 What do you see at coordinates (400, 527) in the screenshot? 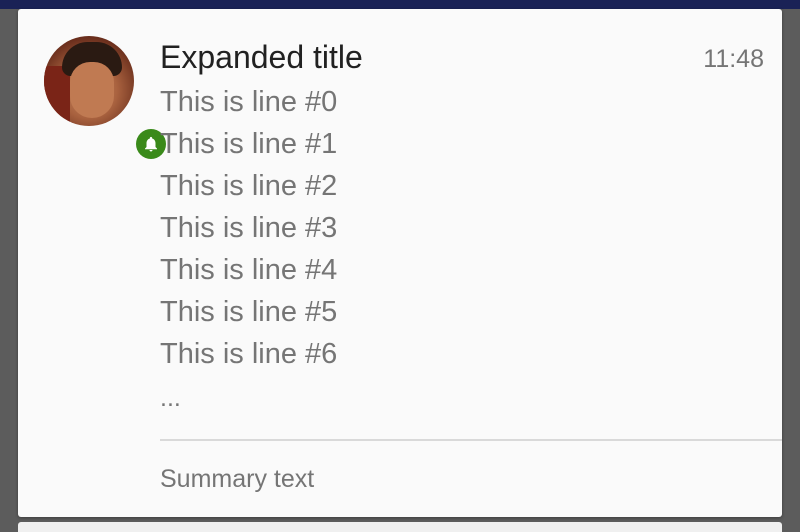
I see `next-notification-edge` at bounding box center [400, 527].